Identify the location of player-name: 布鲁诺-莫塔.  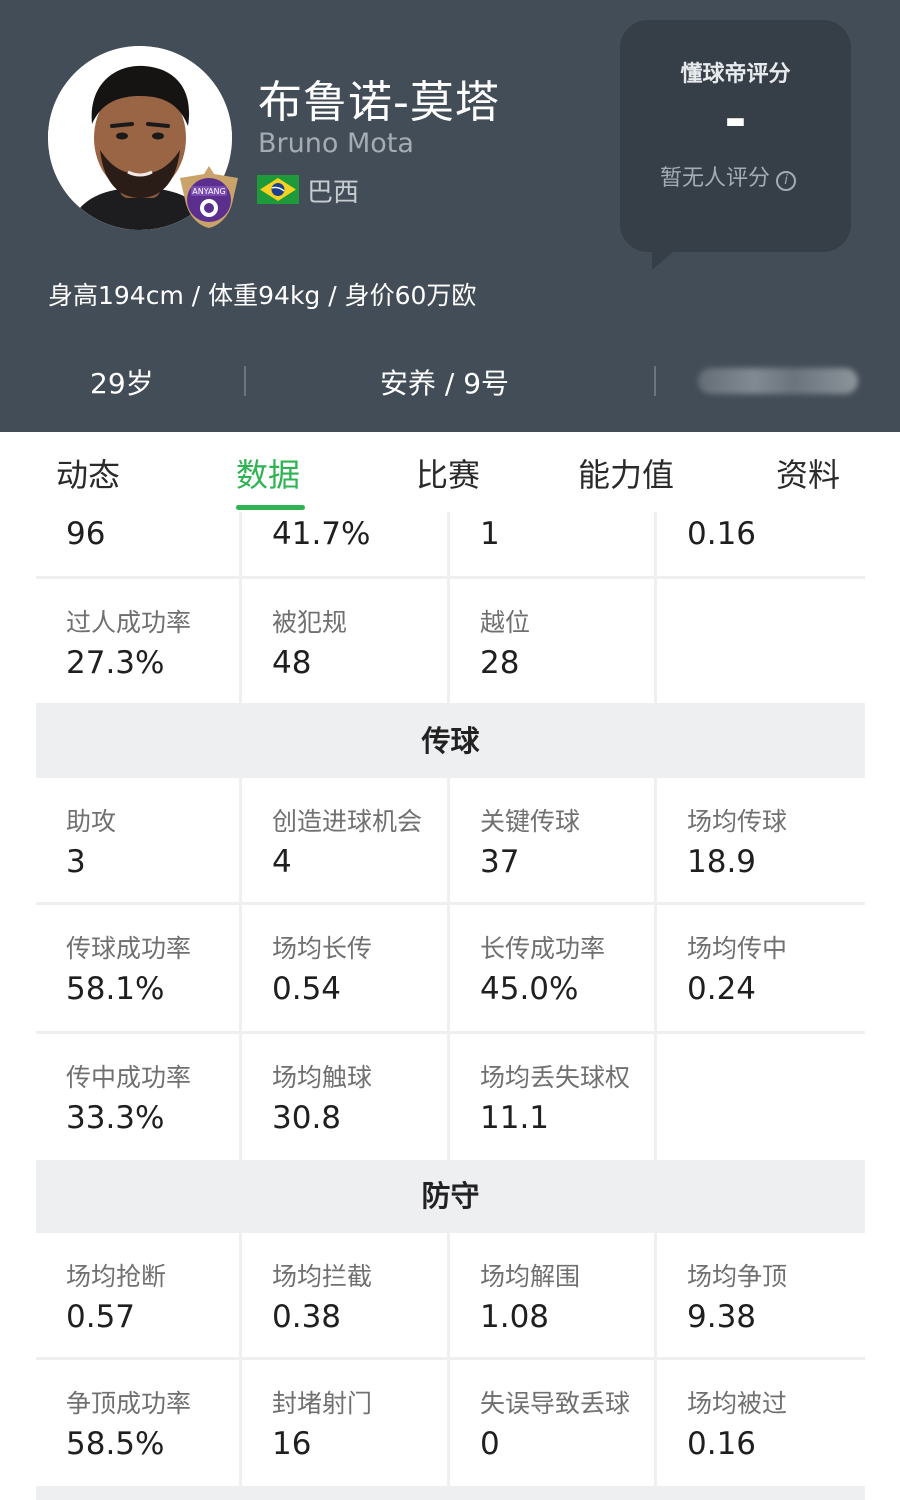
(379, 102).